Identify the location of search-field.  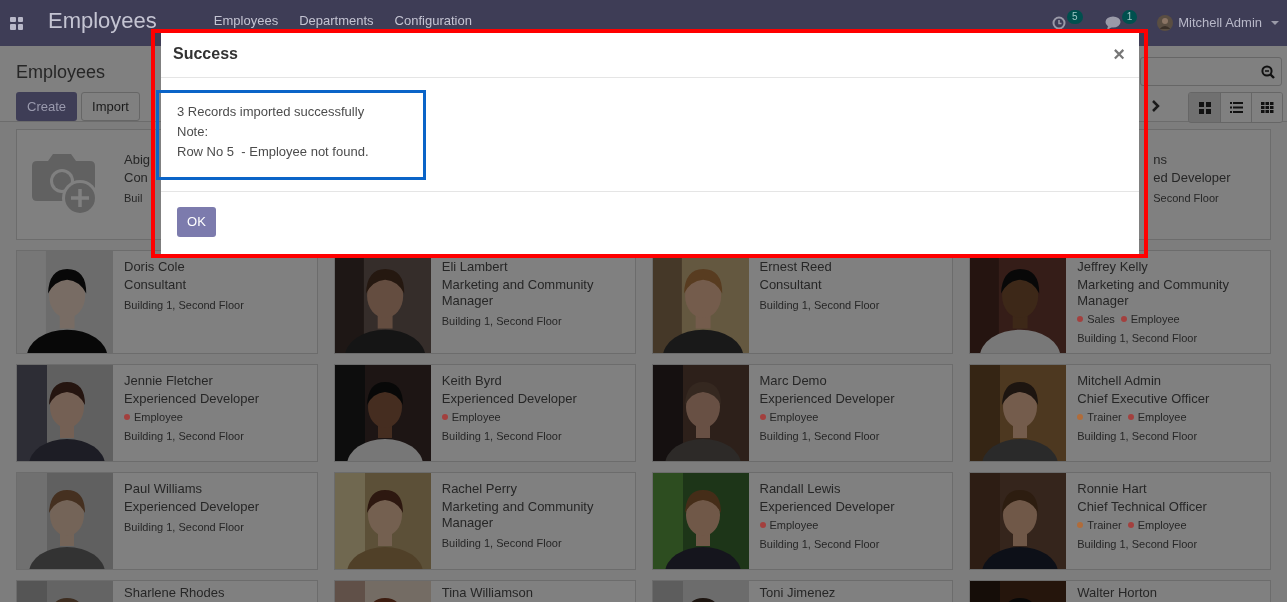
(1211, 71).